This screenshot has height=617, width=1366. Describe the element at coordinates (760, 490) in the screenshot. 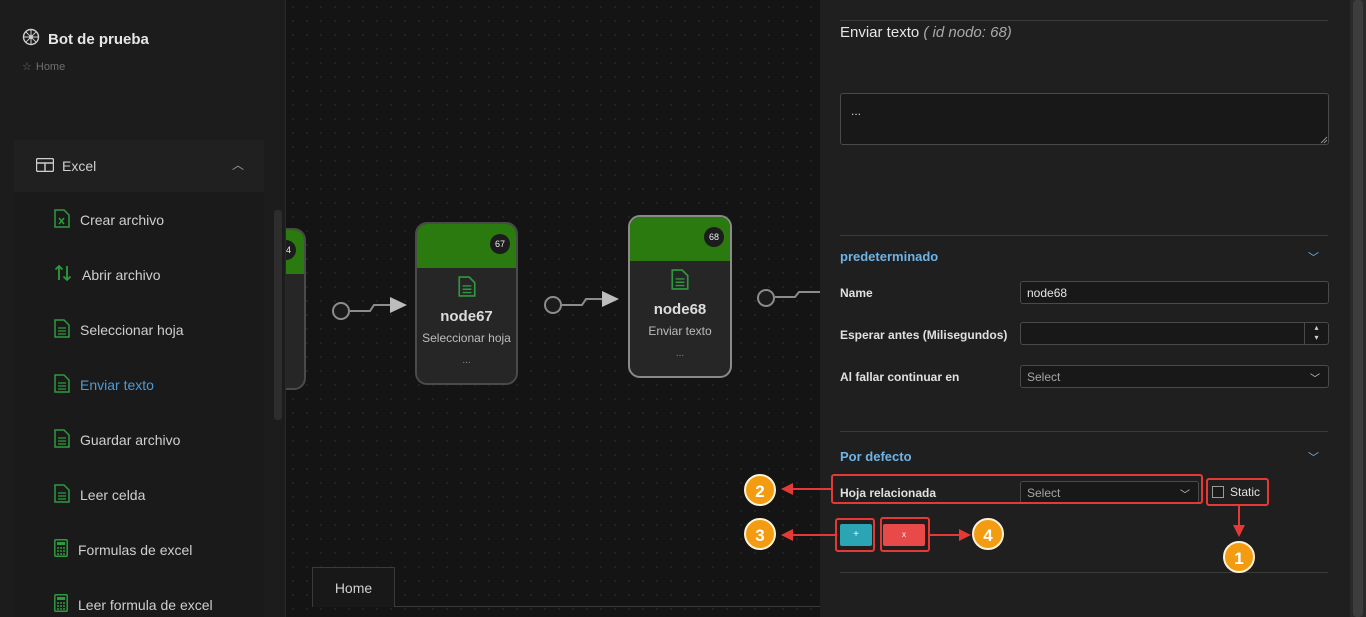

I see `annotation-number-2: 2` at that location.